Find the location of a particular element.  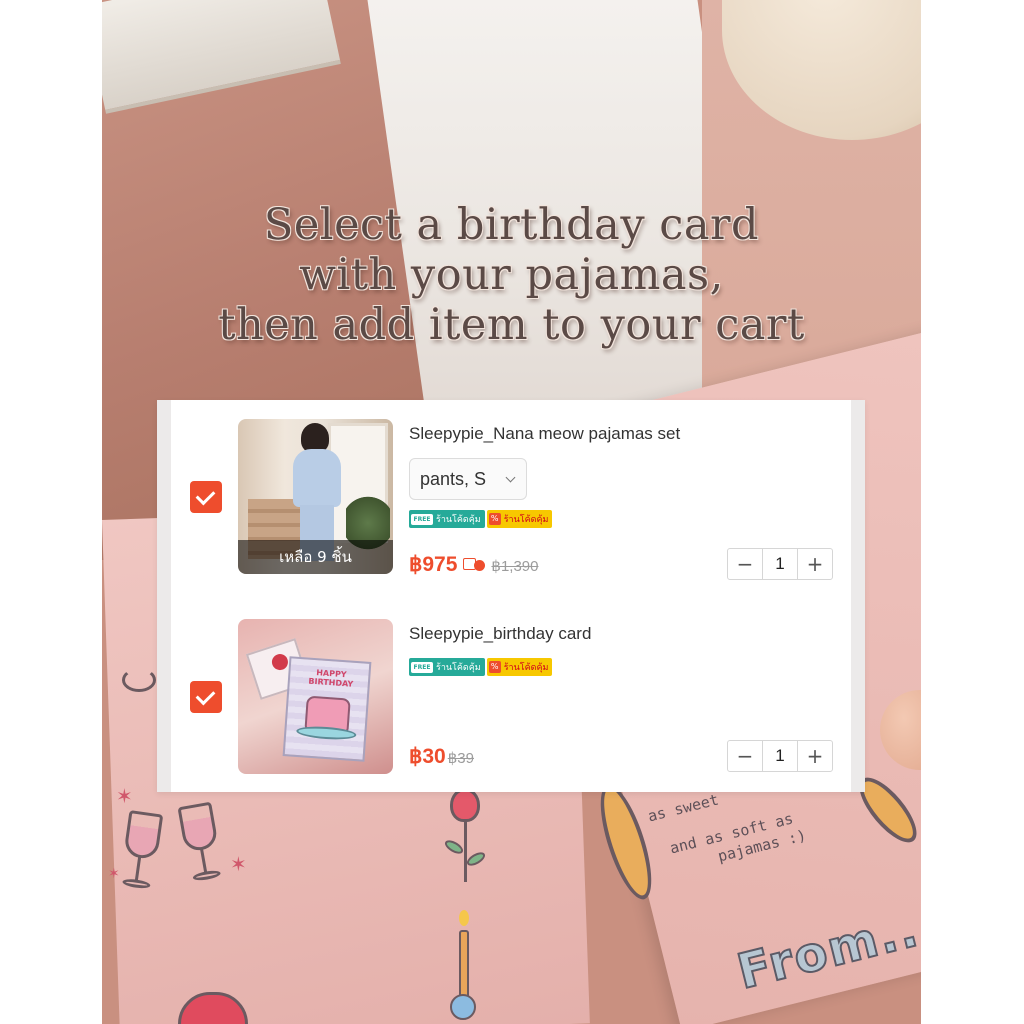

price-row: ฿30 ฿39 is located at coordinates (441, 756).